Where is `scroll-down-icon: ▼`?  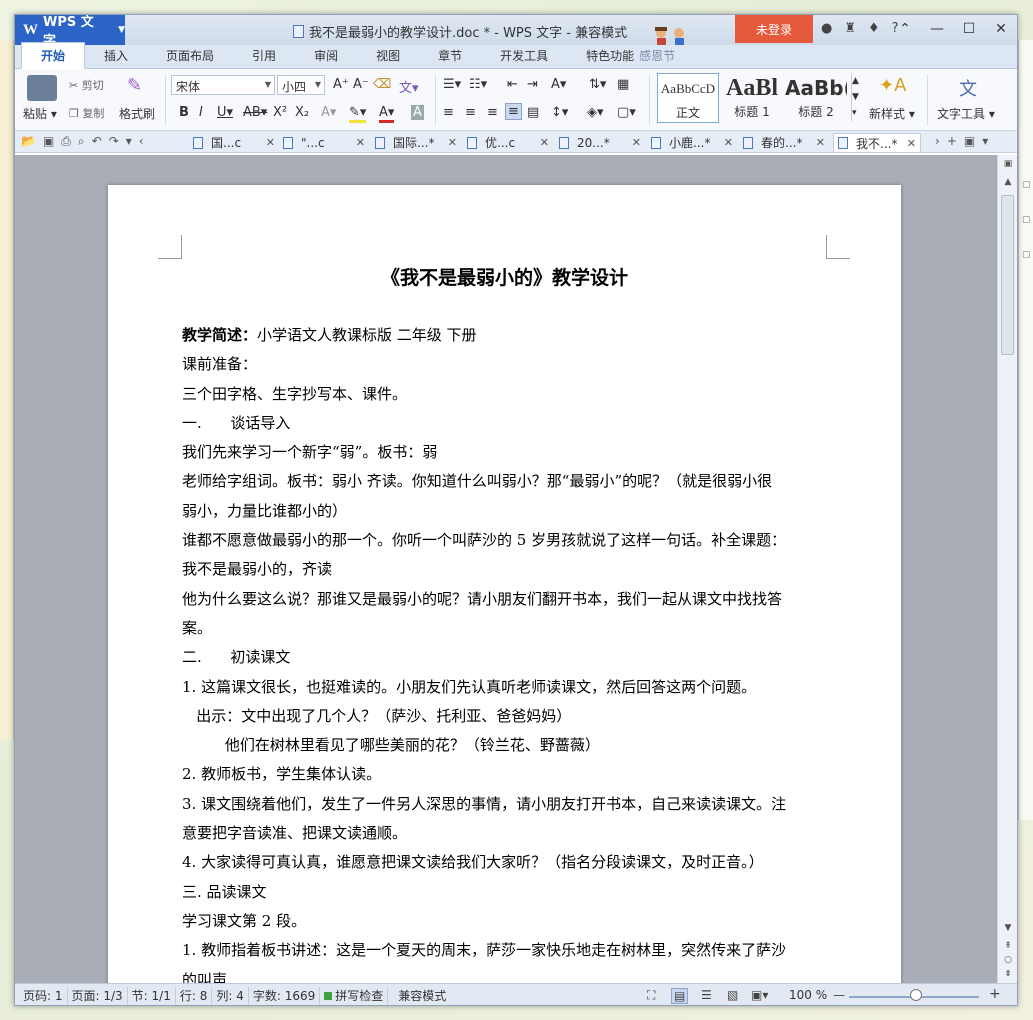
scroll-down-icon: ▼ is located at coordinates (1008, 928).